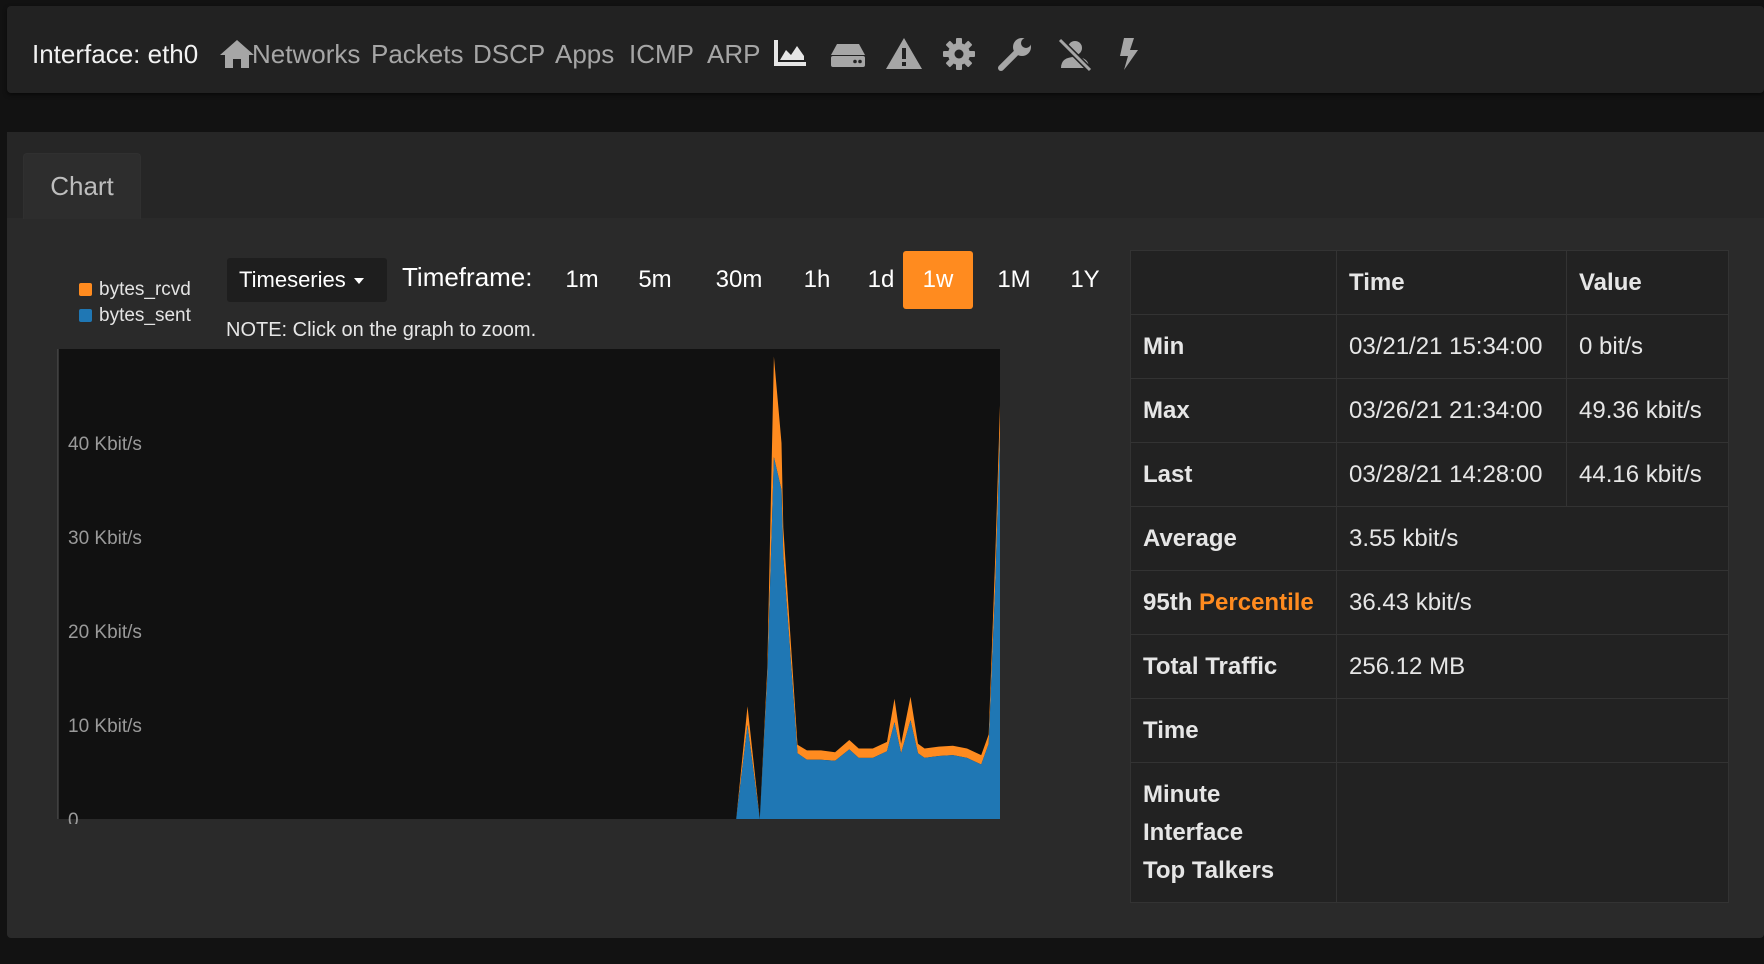 This screenshot has width=1764, height=964. Describe the element at coordinates (105, 726) in the screenshot. I see `y-tick-label: 10 Kbit/s` at that location.